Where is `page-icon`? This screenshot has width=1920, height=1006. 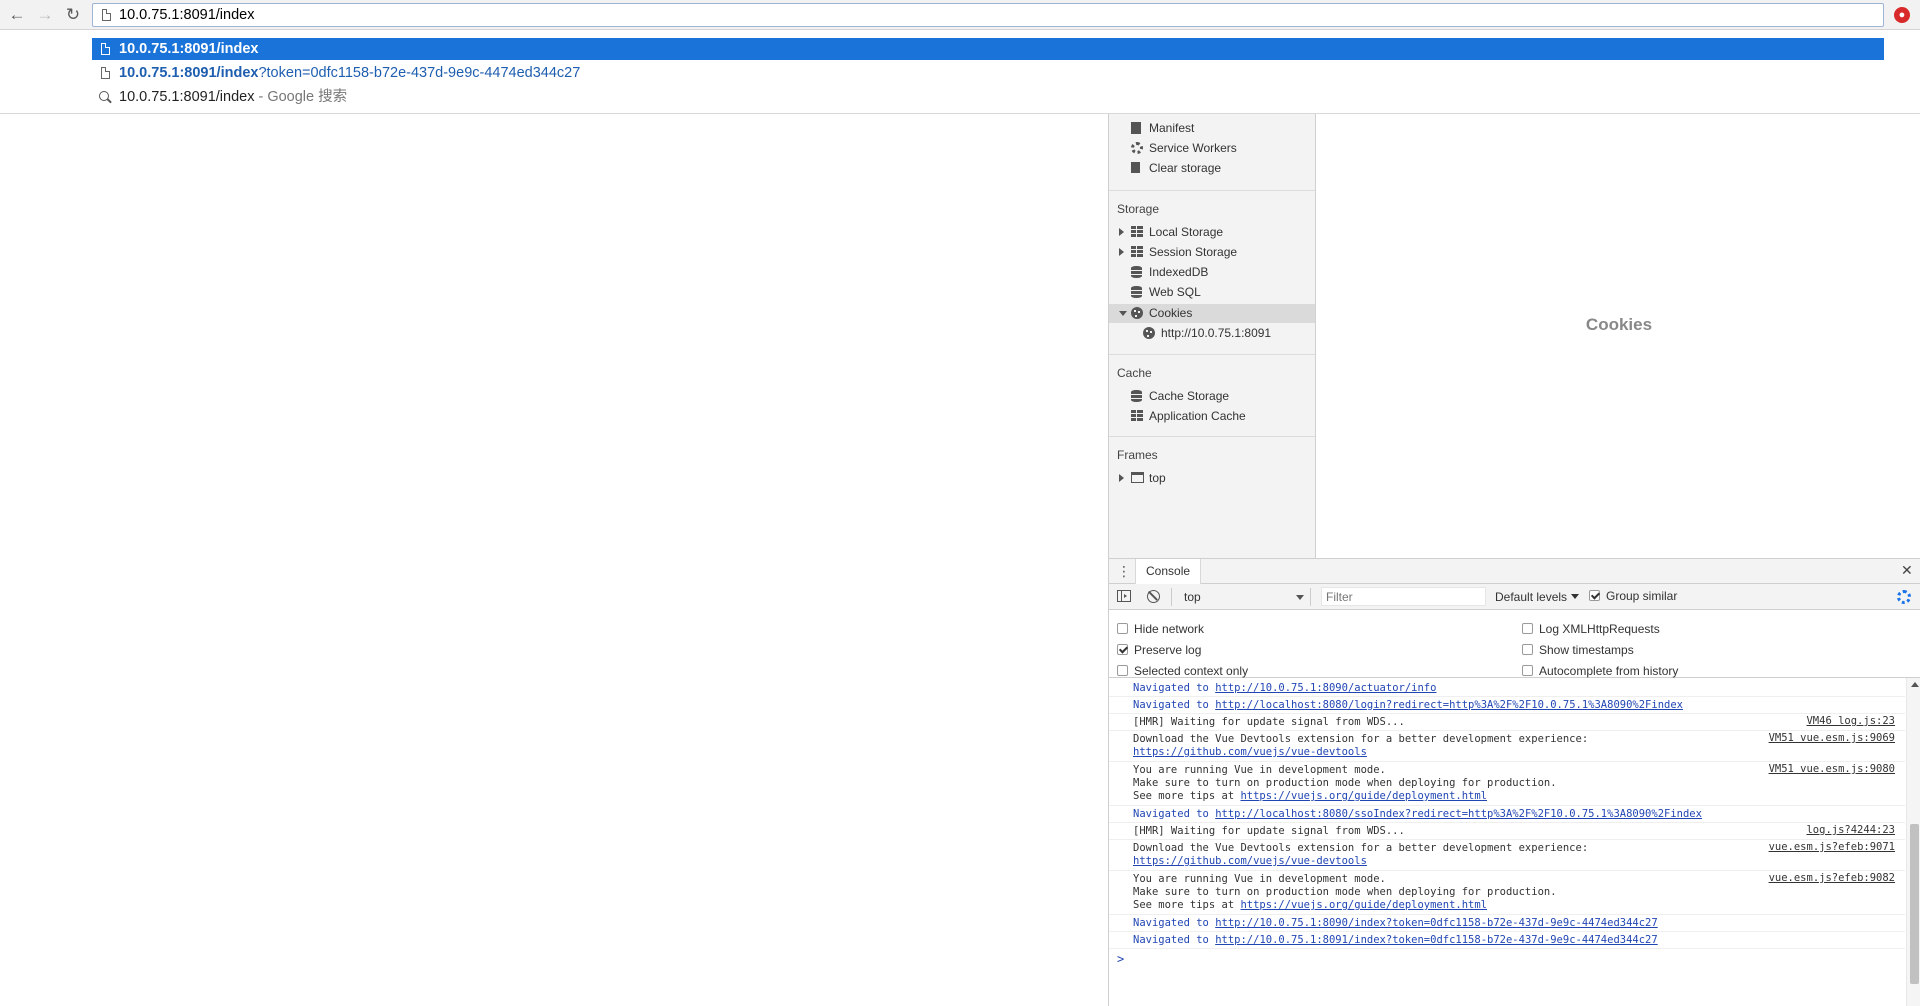 page-icon is located at coordinates (105, 49).